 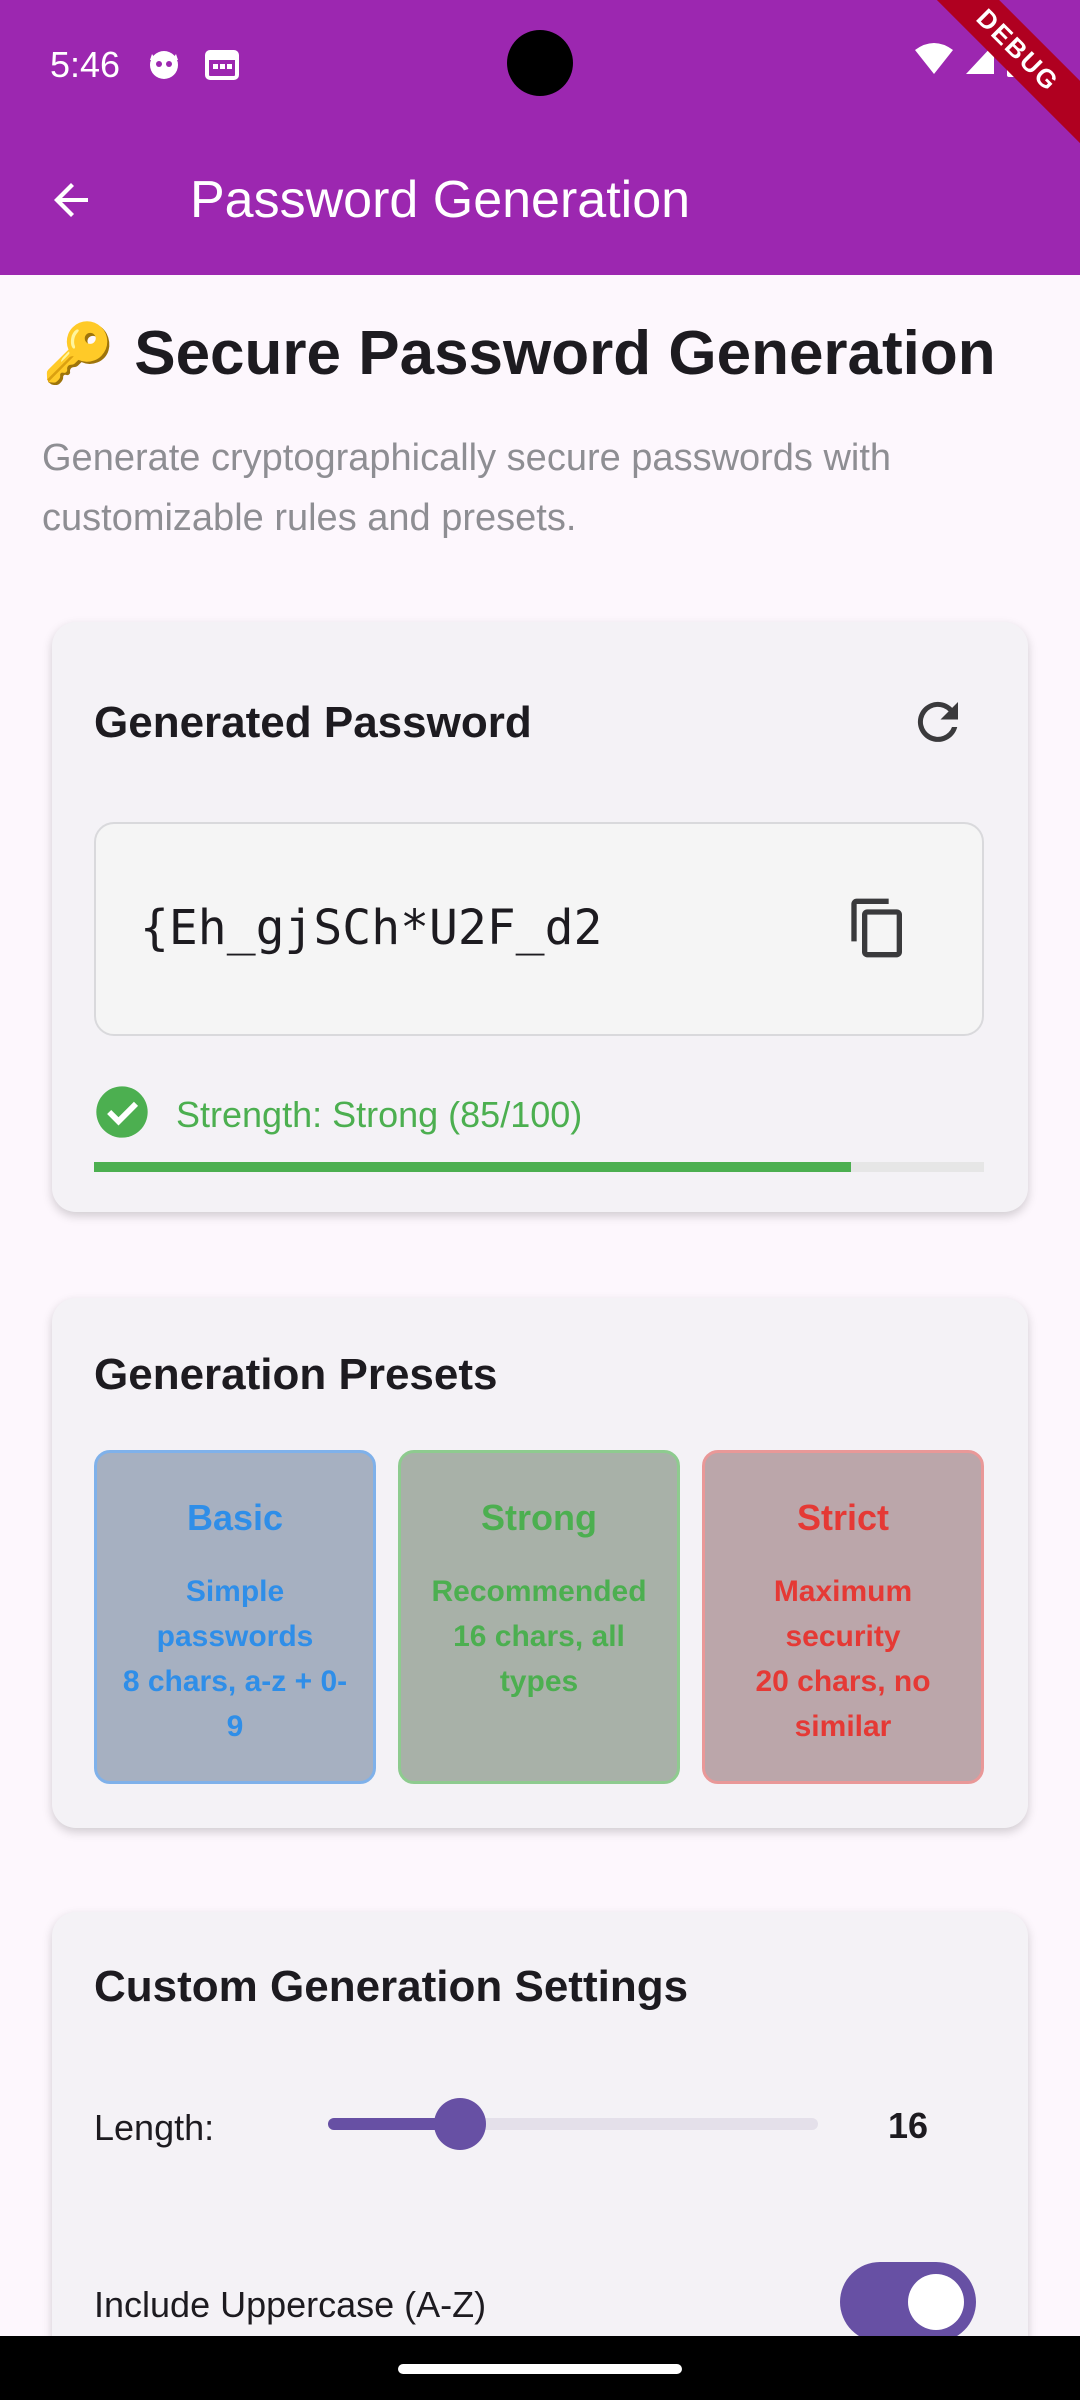 I want to click on app-header: 5:46 DEBUG Password Generation, so click(x=540, y=137).